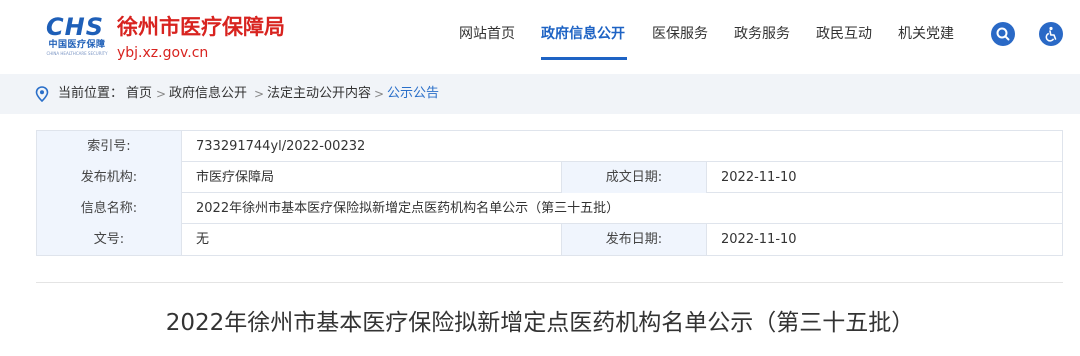 The height and width of the screenshot is (356, 1080). I want to click on site-logo: CHS 中国医疗保障 CHINA HEALTHCARE SECURITY, so click(77, 36).